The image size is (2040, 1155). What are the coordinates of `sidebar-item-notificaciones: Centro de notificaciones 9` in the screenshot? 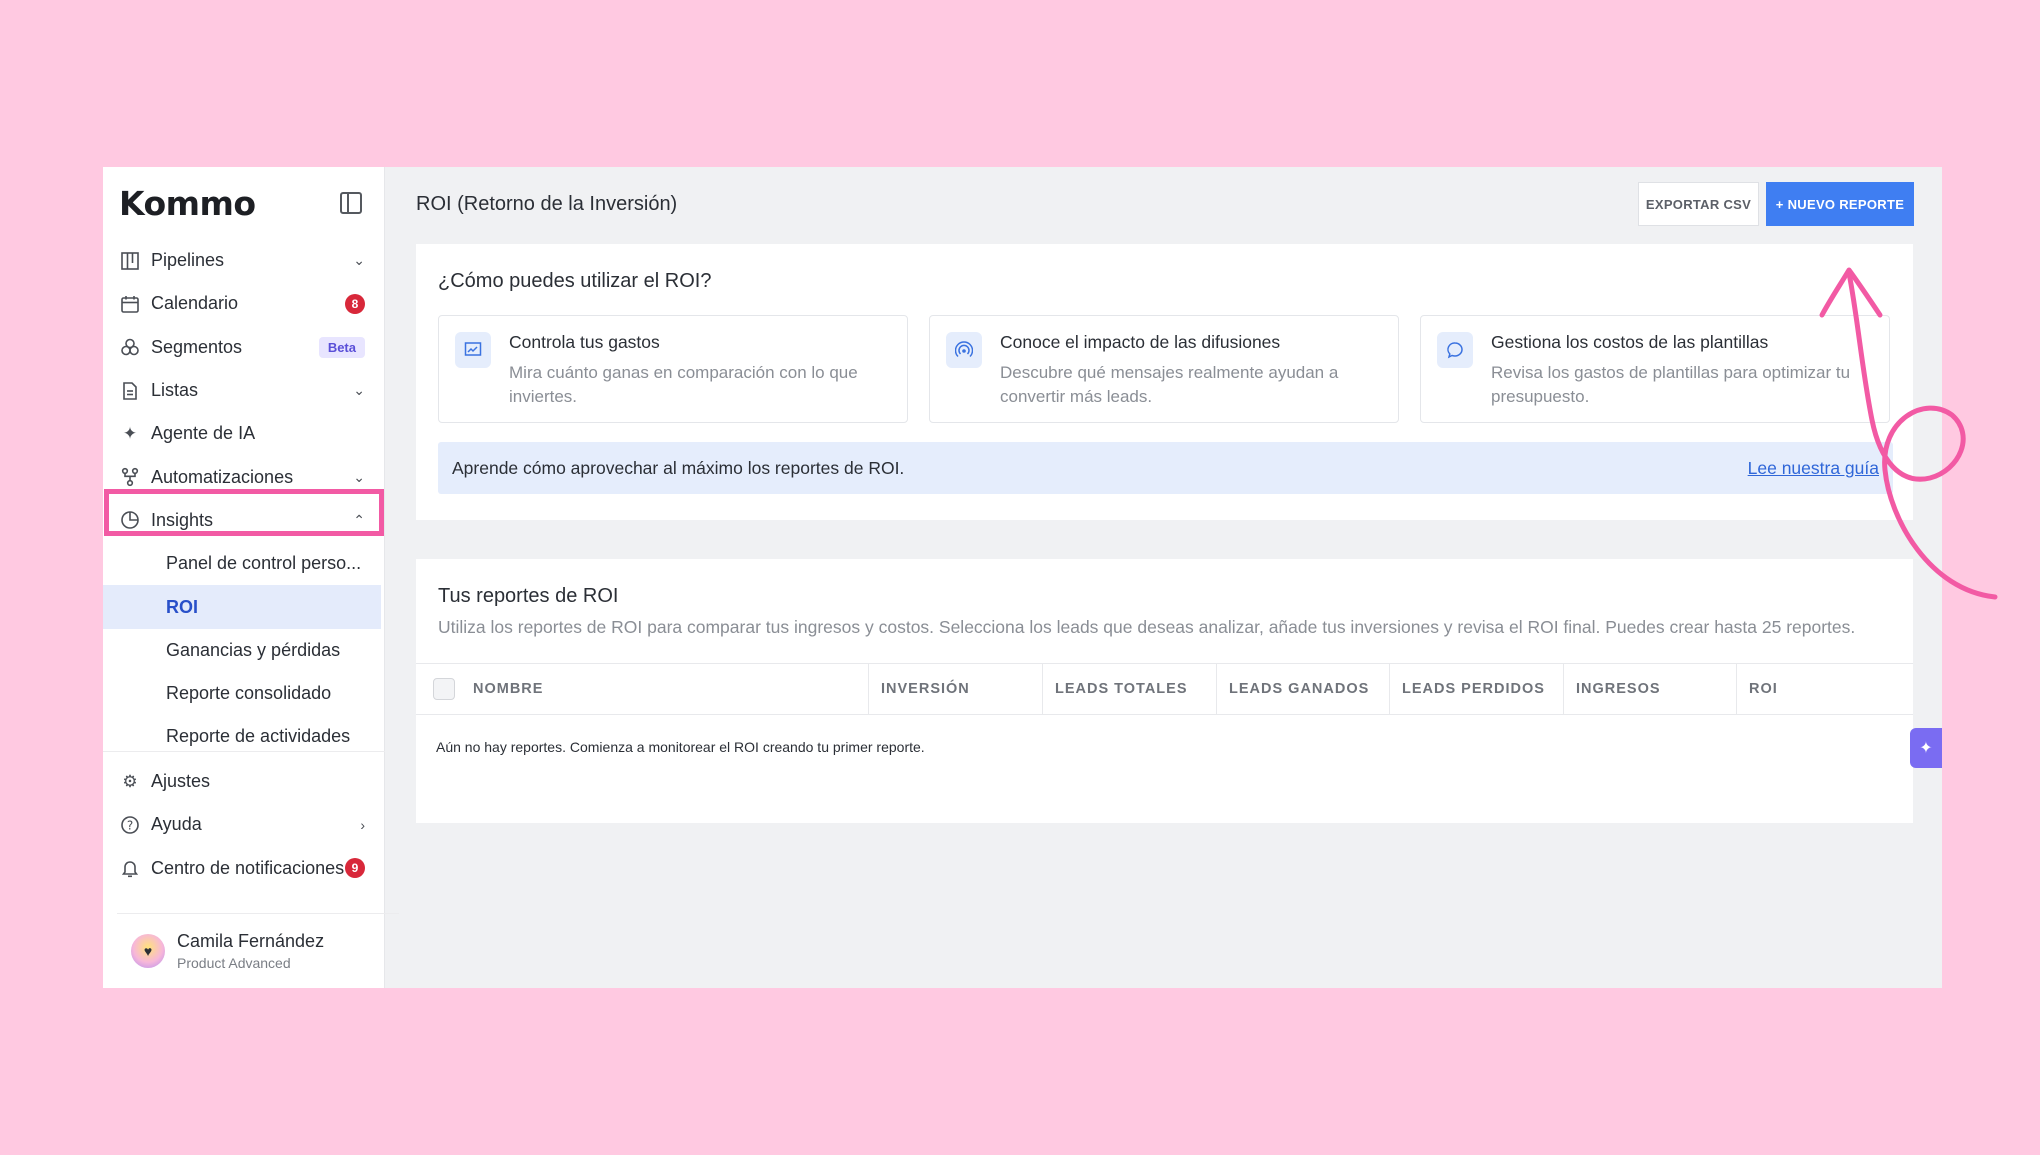 It's located at (244, 868).